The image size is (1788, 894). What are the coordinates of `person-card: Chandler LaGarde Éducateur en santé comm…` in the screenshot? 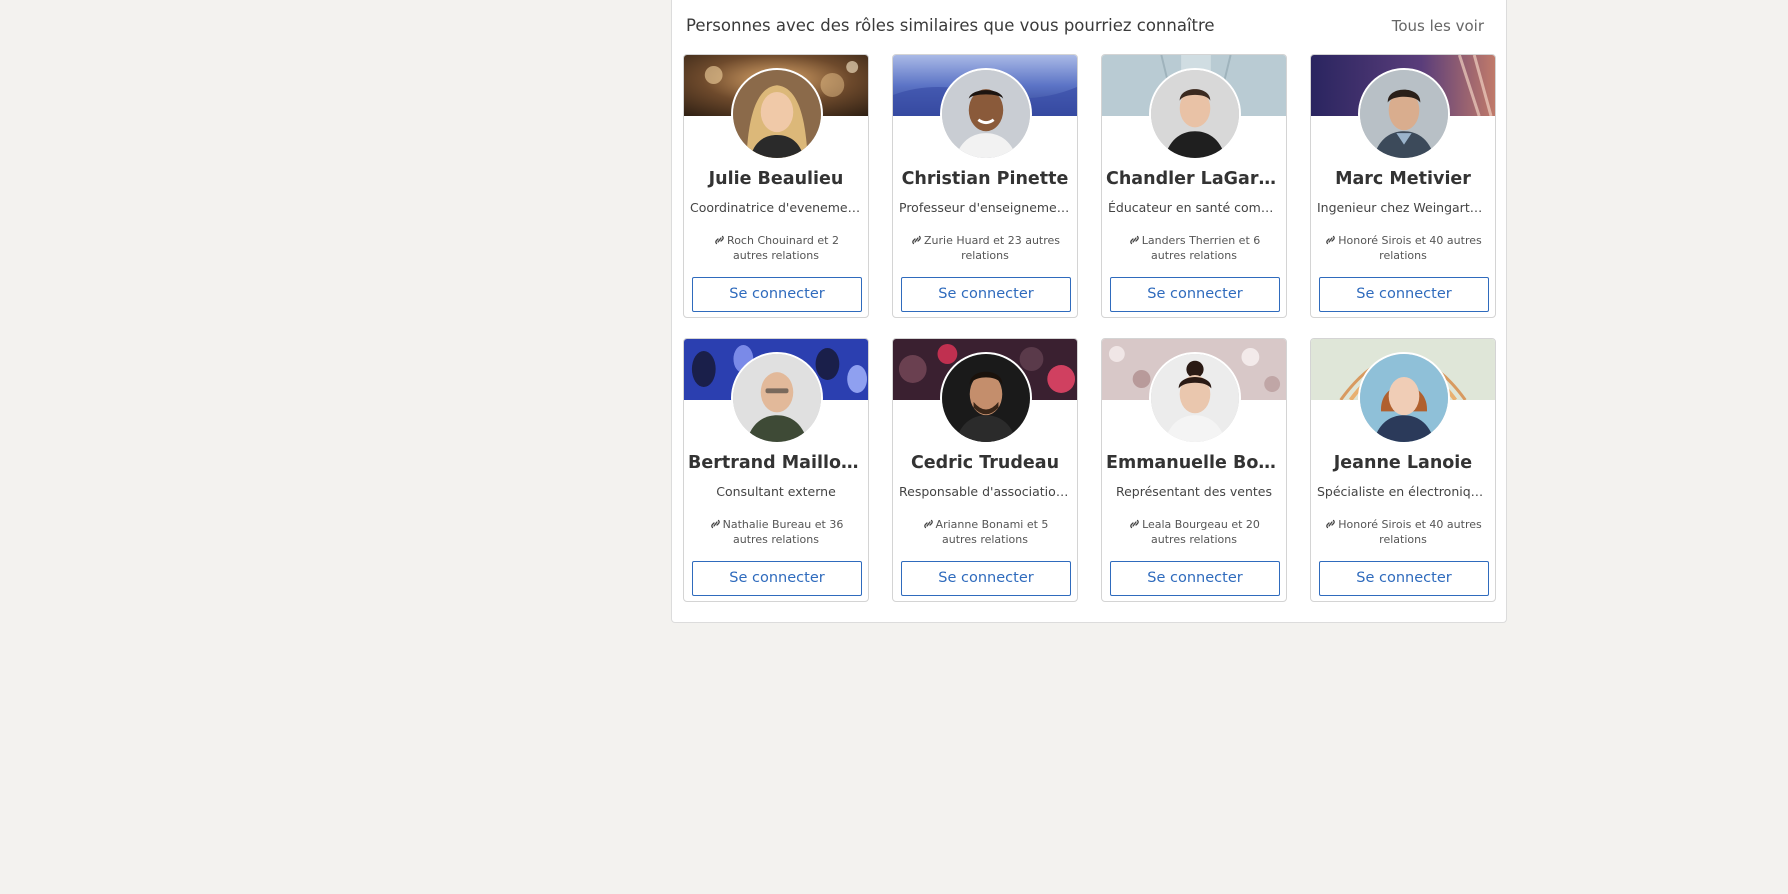 It's located at (1194, 186).